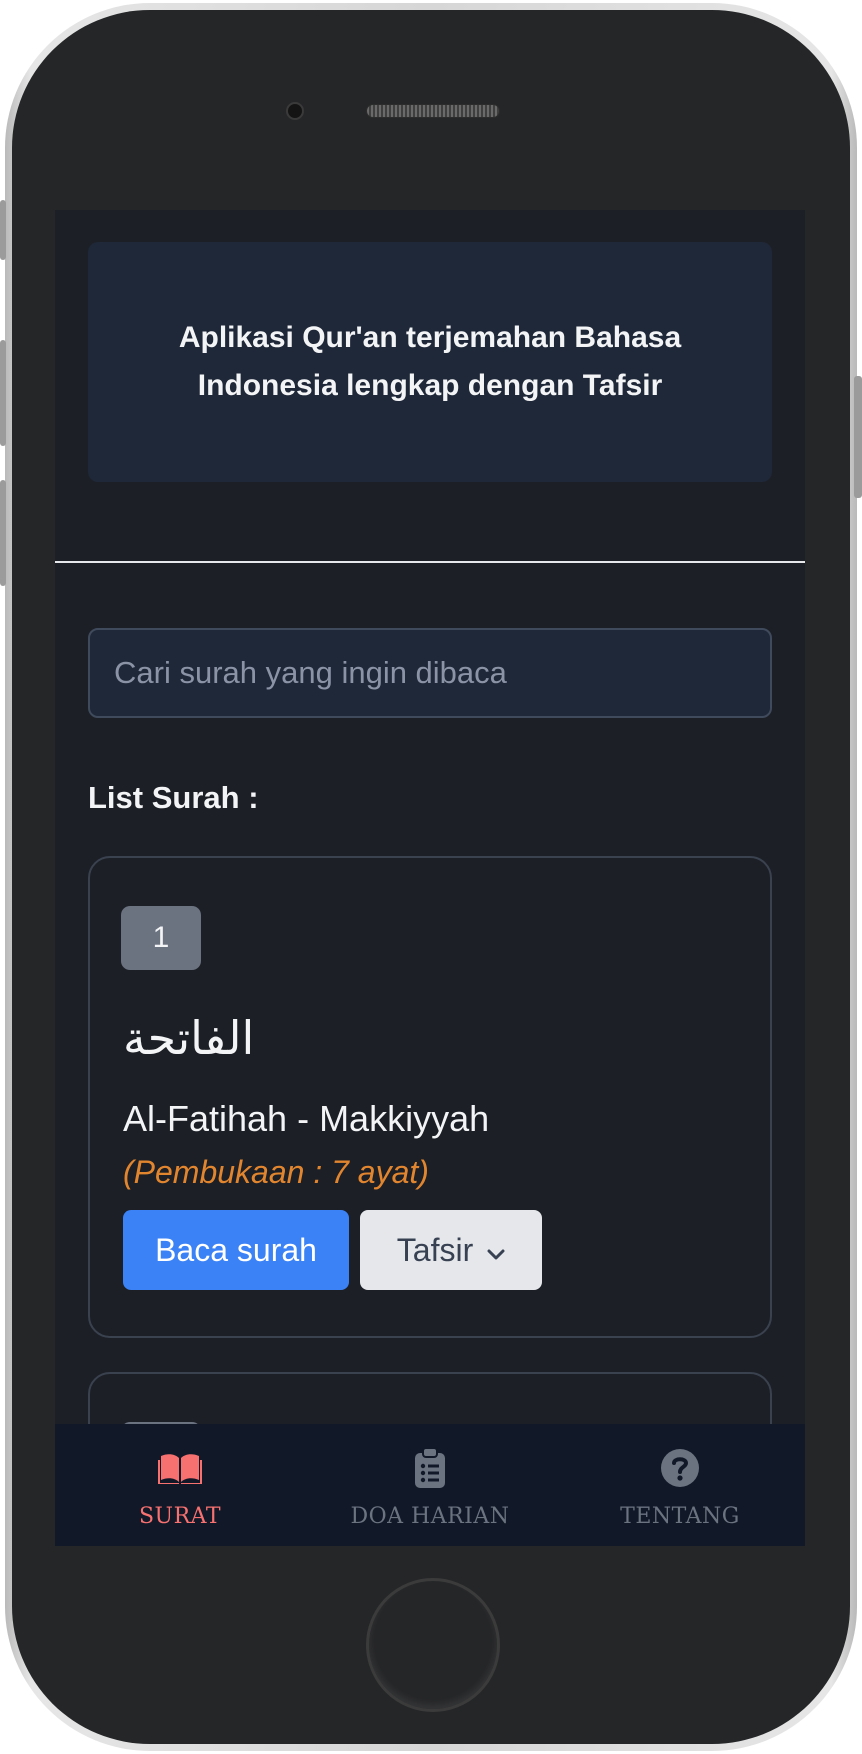 Image resolution: width=862 pixels, height=1754 pixels. I want to click on nav-item-tentang: TENTANG, so click(680, 1485).